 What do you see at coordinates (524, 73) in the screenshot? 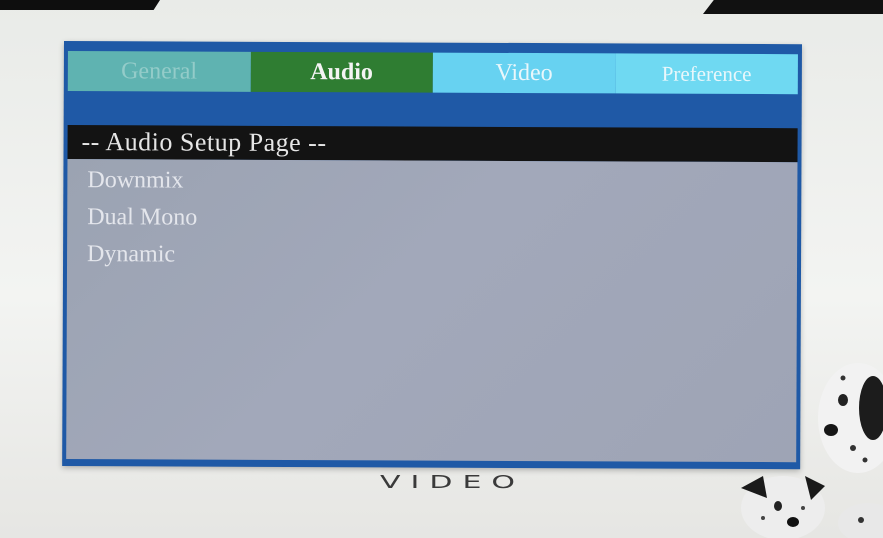
I see `tab-video: Video` at bounding box center [524, 73].